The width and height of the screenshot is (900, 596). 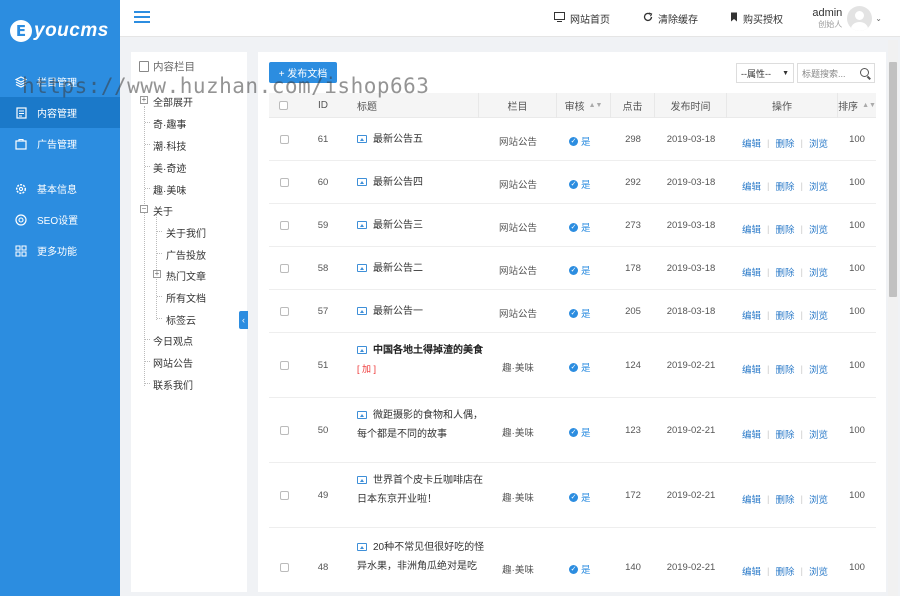 What do you see at coordinates (173, 340) in the screenshot?
I see `tree-item: 今日观点` at bounding box center [173, 340].